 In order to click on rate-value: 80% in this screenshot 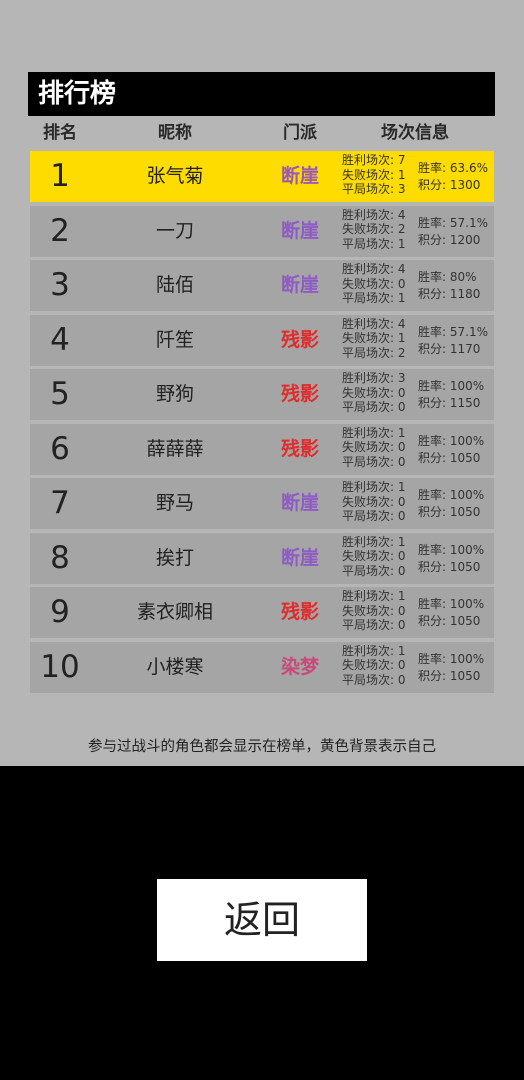, I will do `click(463, 277)`.